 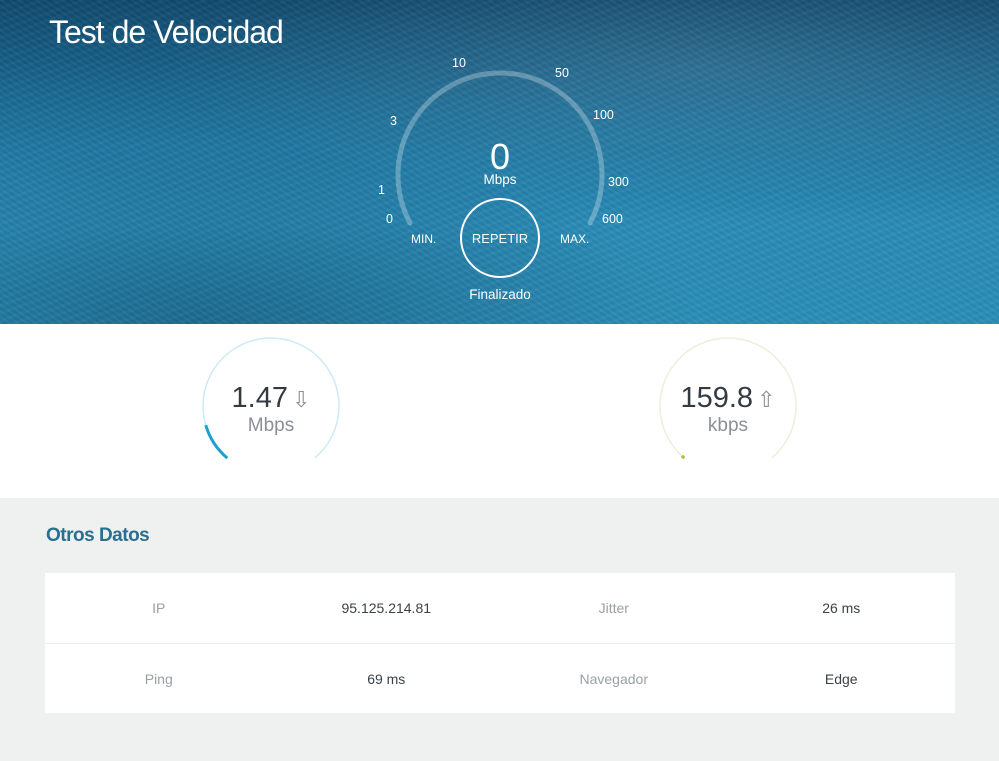 I want to click on table-row: Ping 69 ms Navegador Edge, so click(x=500, y=678).